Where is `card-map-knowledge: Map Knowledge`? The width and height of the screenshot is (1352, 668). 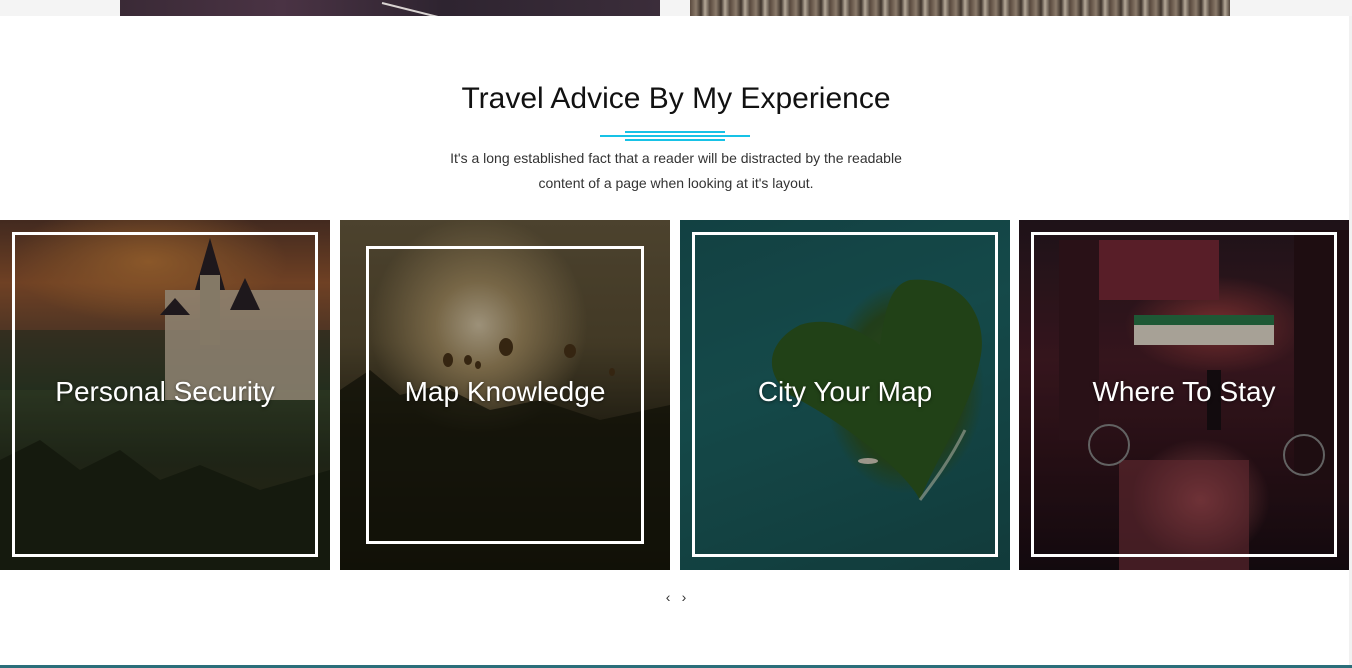
card-map-knowledge: Map Knowledge is located at coordinates (505, 395).